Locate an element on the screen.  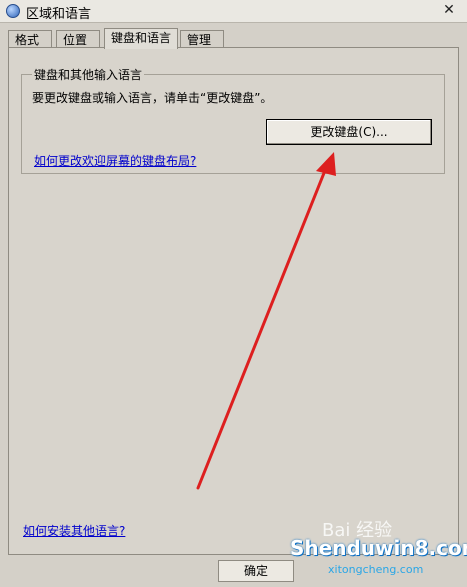
site-watermark: Shenduwin8.com is located at coordinates (378, 548).